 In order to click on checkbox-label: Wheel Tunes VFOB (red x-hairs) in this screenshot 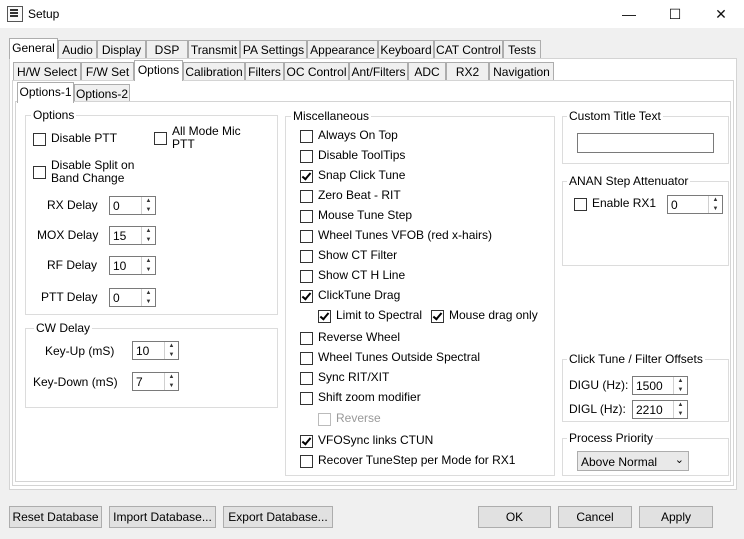, I will do `click(405, 235)`.